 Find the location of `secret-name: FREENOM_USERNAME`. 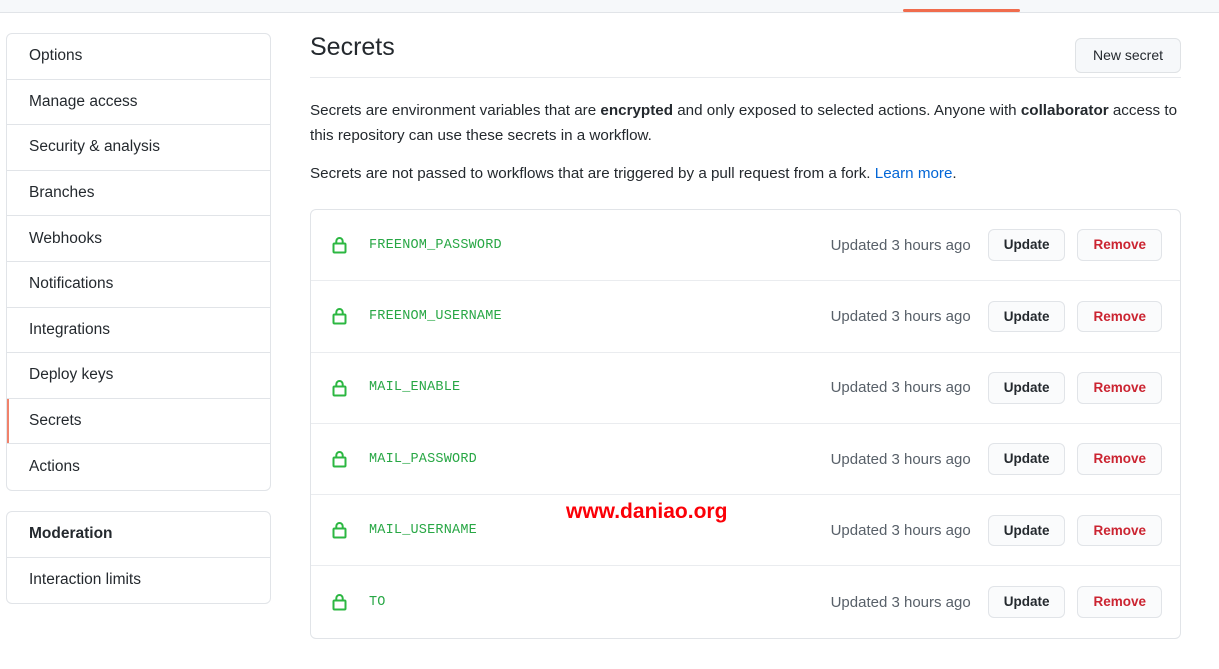

secret-name: FREENOM_USERNAME is located at coordinates (435, 316).